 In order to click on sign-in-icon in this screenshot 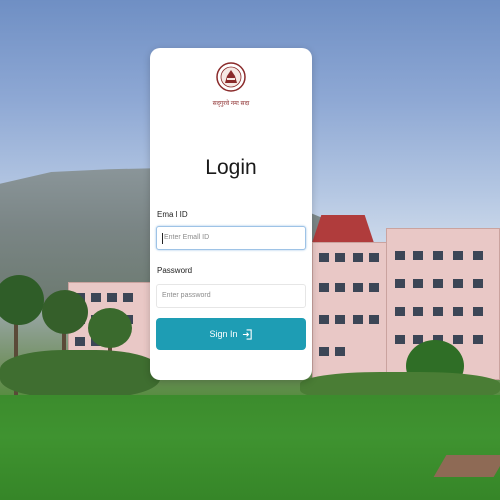, I will do `click(247, 334)`.